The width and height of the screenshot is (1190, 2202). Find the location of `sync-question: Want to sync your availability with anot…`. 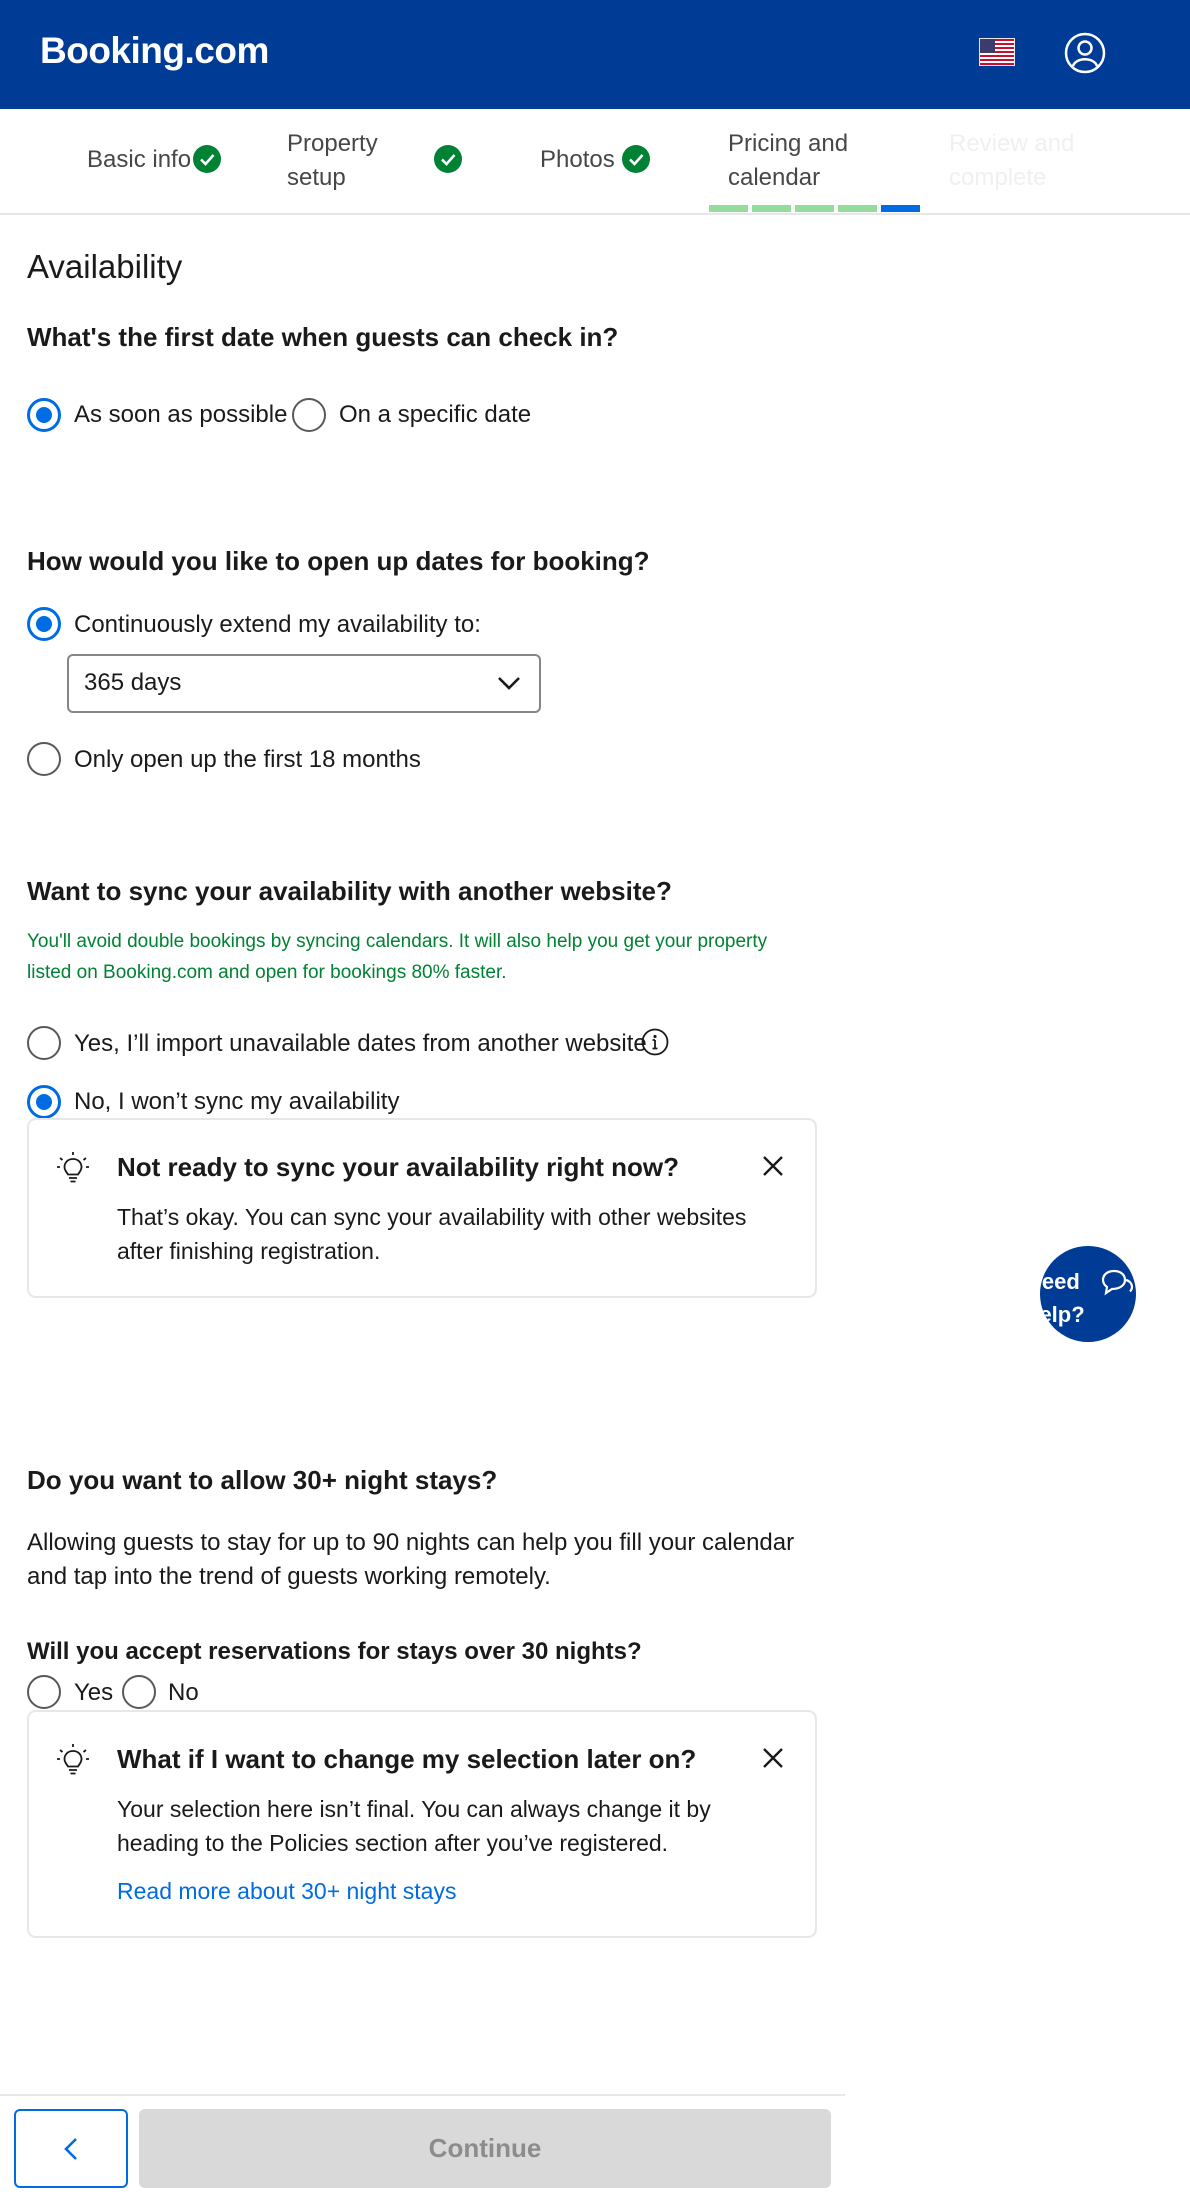

sync-question: Want to sync your availability with anot… is located at coordinates (349, 891).